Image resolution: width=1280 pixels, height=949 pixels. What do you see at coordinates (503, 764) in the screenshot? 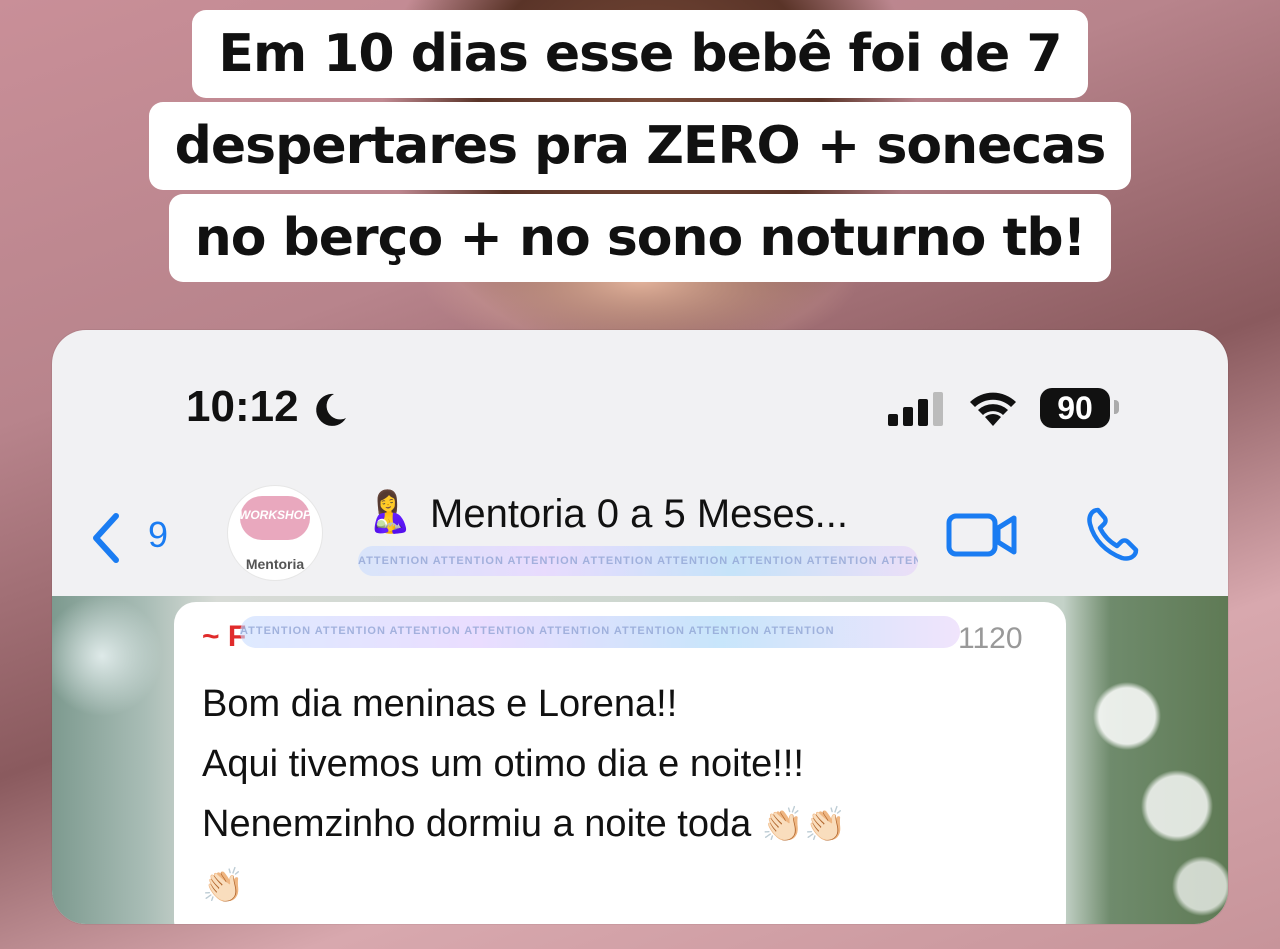
I see `message-line-2: Aqui tivemos um otimo dia e noite!!!` at bounding box center [503, 764].